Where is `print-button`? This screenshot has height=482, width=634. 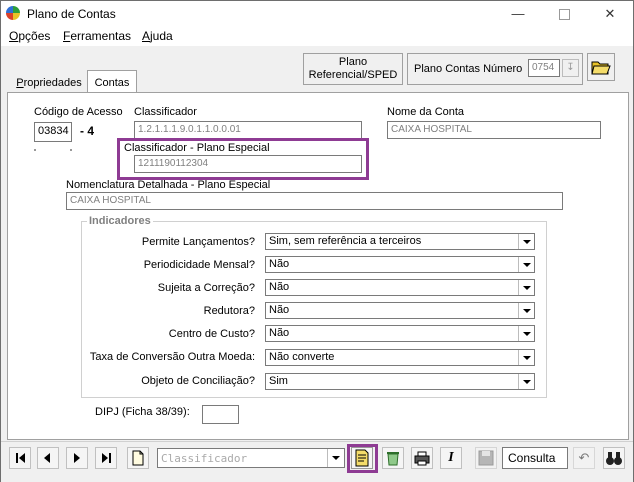 print-button is located at coordinates (422, 458).